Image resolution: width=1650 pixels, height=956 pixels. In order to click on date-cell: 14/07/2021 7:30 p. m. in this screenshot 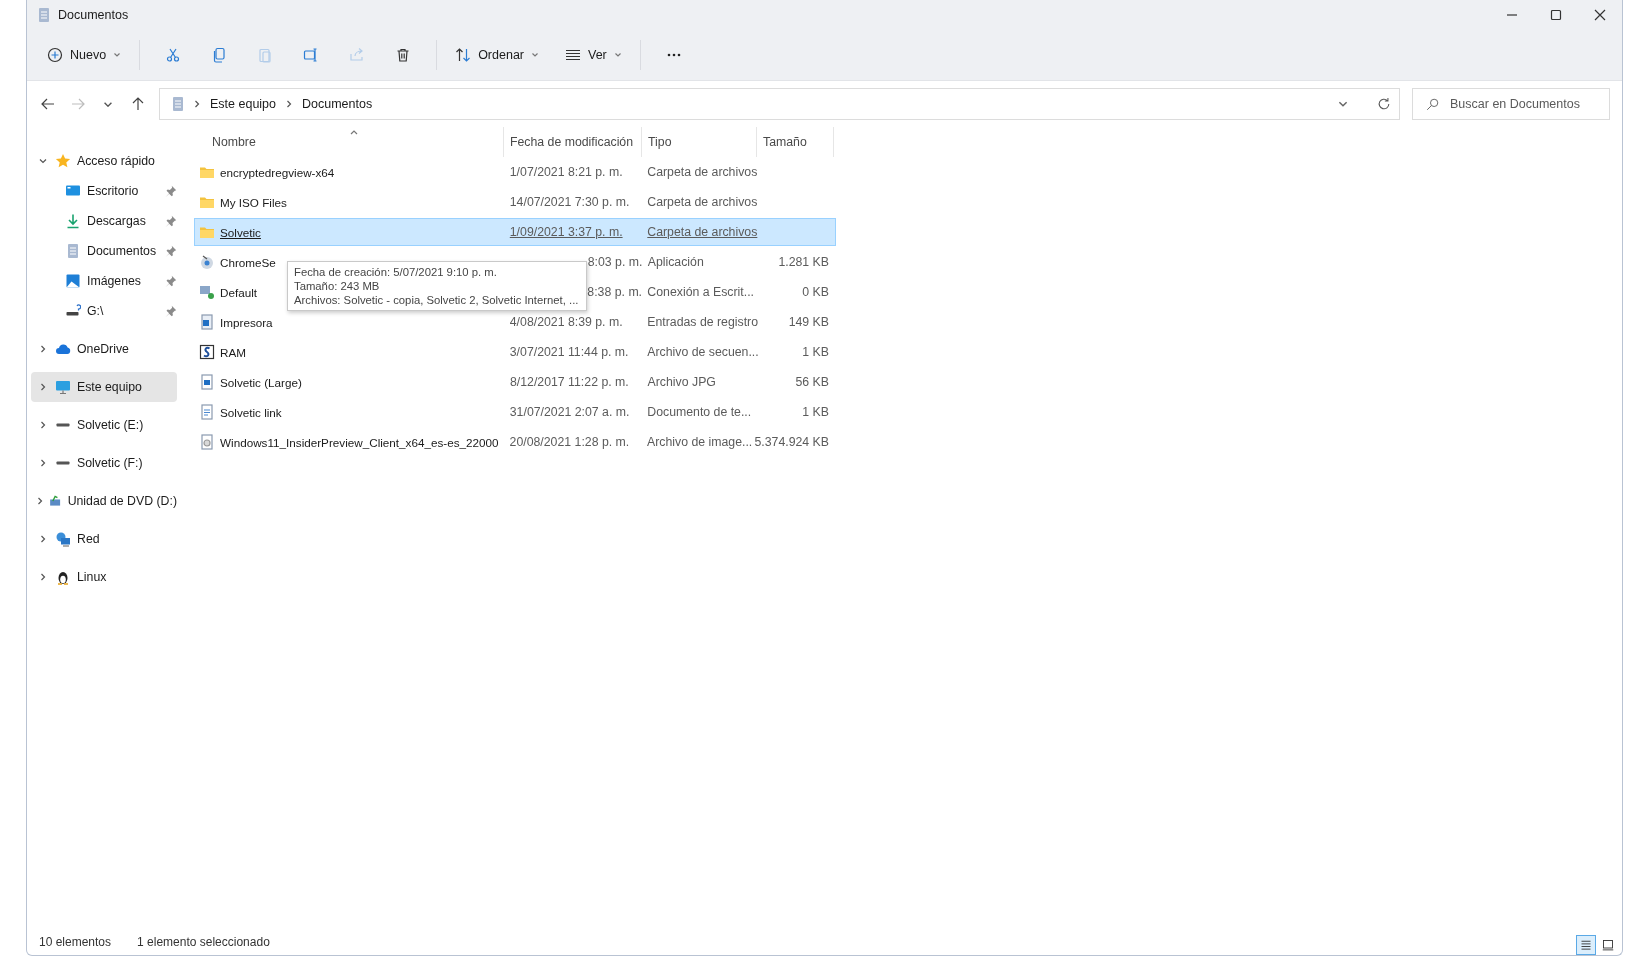, I will do `click(569, 202)`.